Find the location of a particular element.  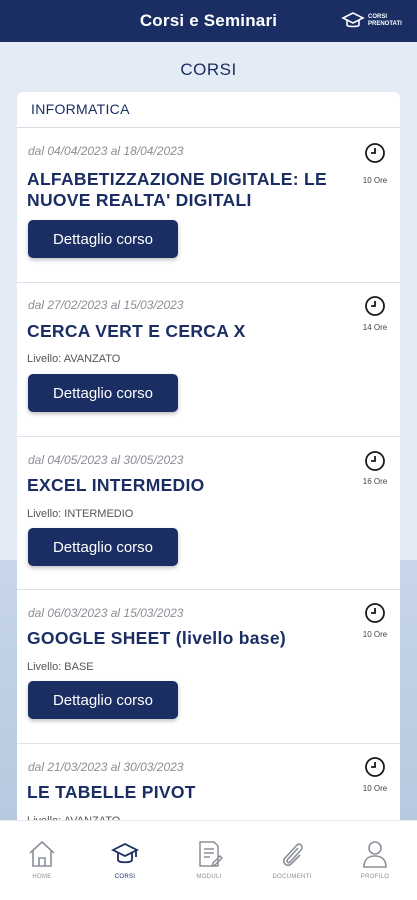

home-icon is located at coordinates (42, 853).